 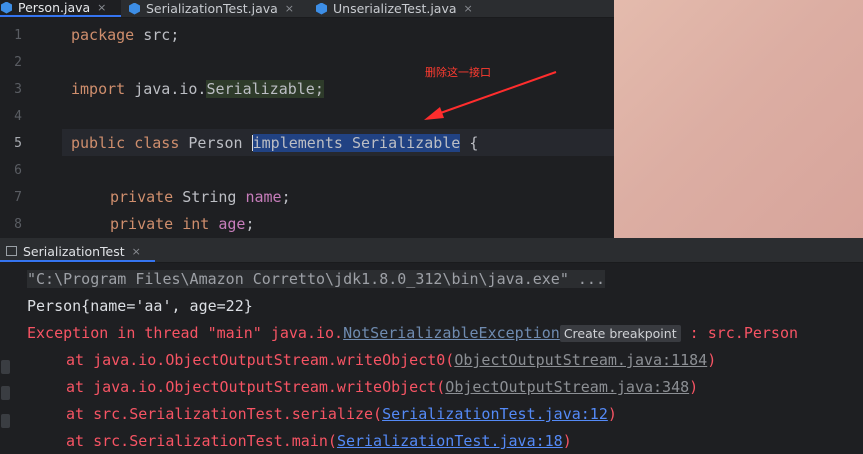 I want to click on exception-suffix: : src.Person, so click(x=739, y=333).